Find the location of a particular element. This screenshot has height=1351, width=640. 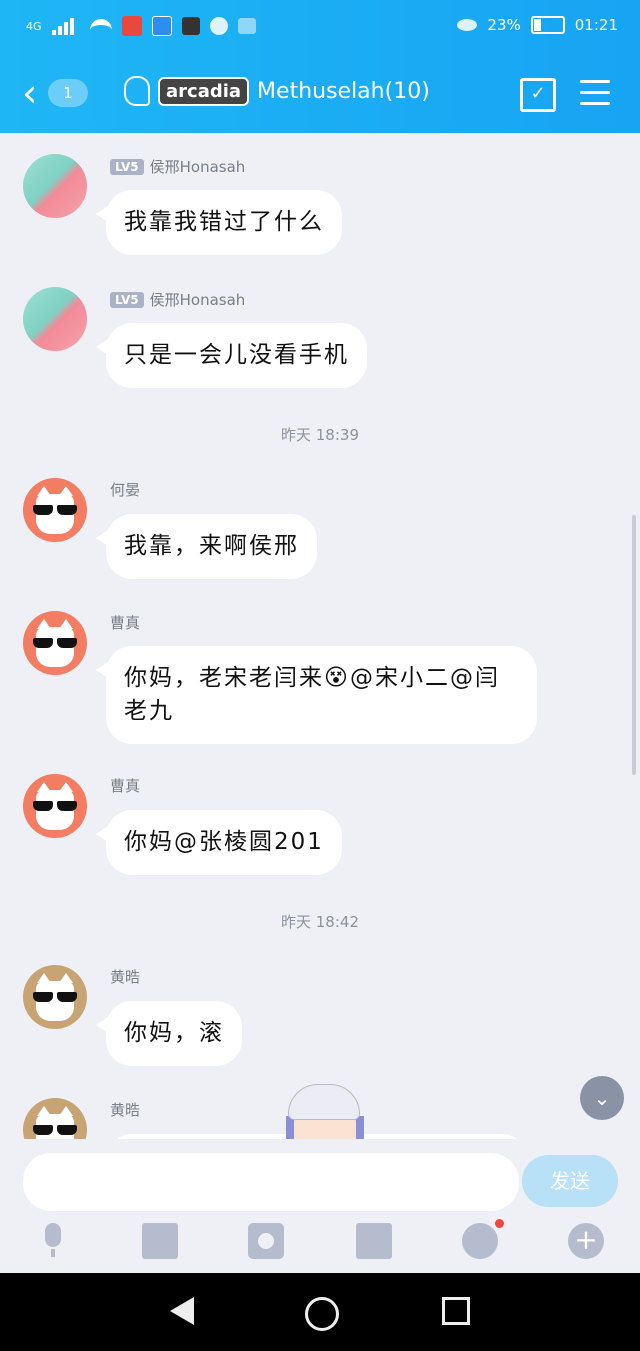

scrollbar is located at coordinates (634, 645).